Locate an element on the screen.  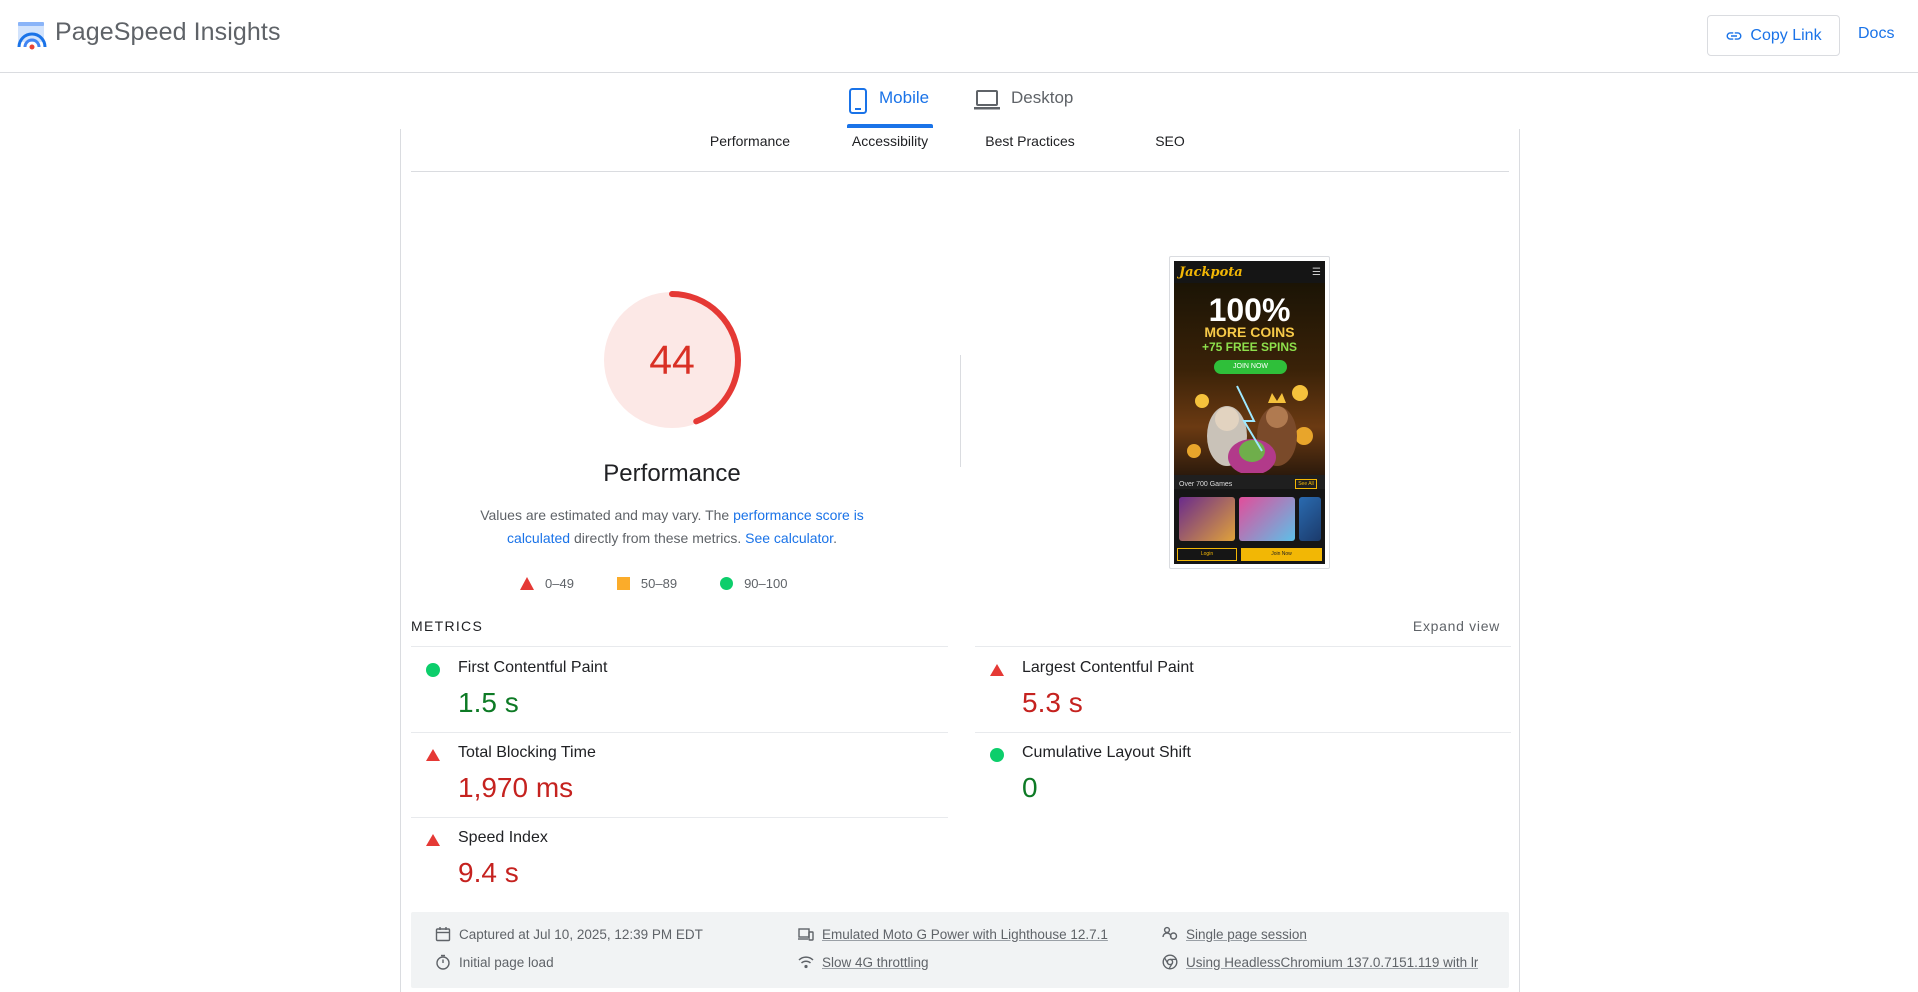
tab-performance: Performance is located at coordinates (750, 141).